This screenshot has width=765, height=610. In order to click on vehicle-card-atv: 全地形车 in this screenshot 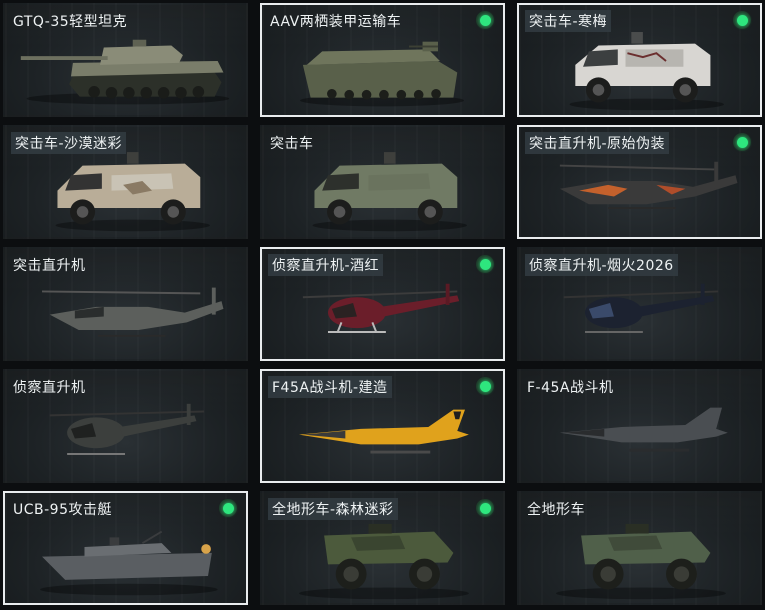, I will do `click(639, 548)`.